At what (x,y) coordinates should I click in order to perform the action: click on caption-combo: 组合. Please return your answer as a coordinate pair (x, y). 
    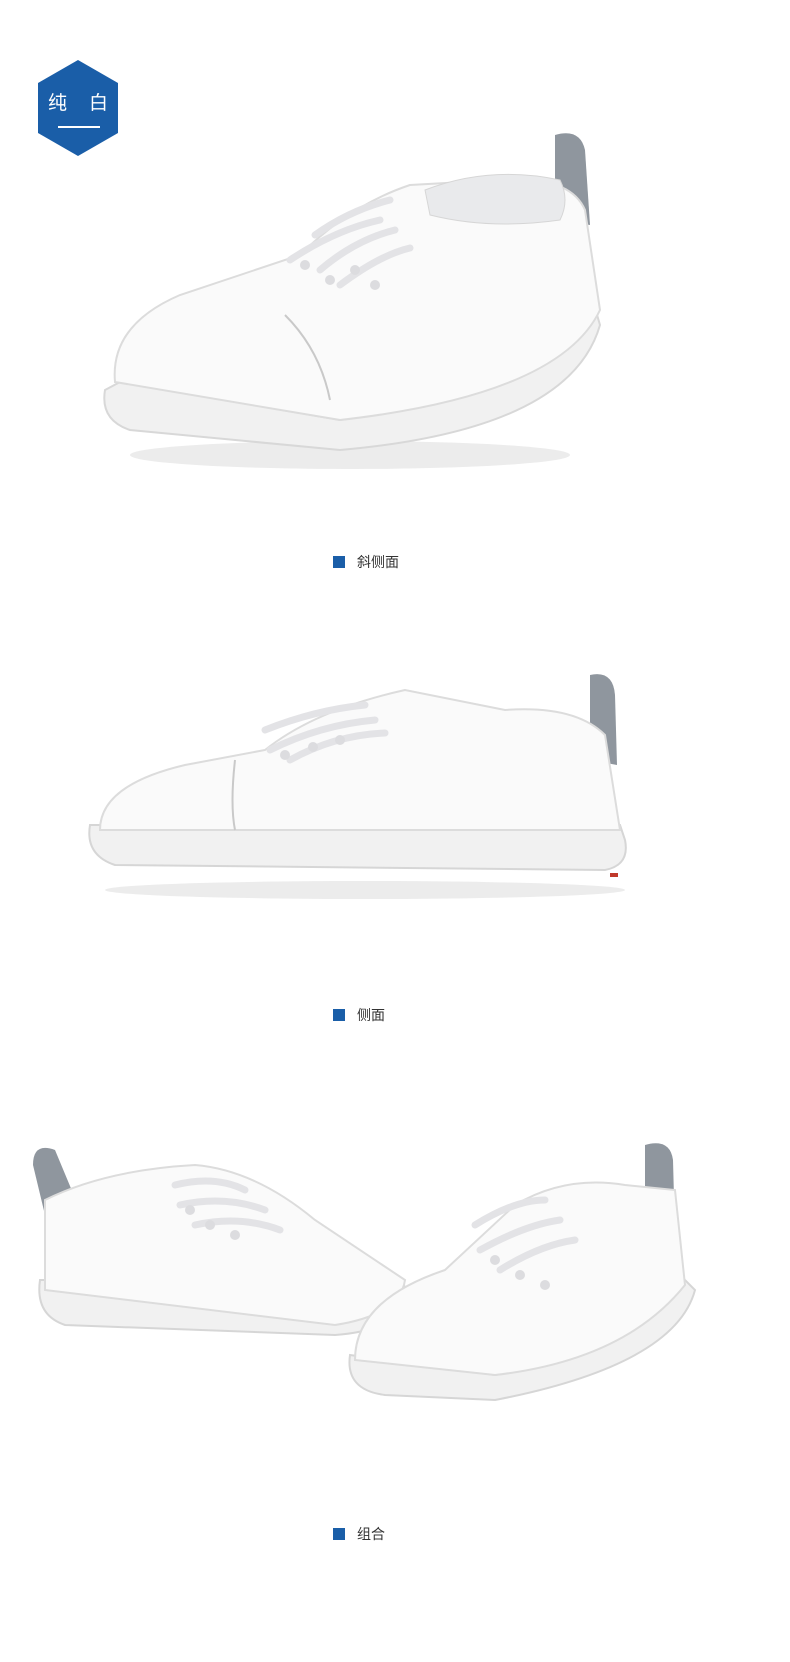
    Looking at the image, I should click on (359, 1534).